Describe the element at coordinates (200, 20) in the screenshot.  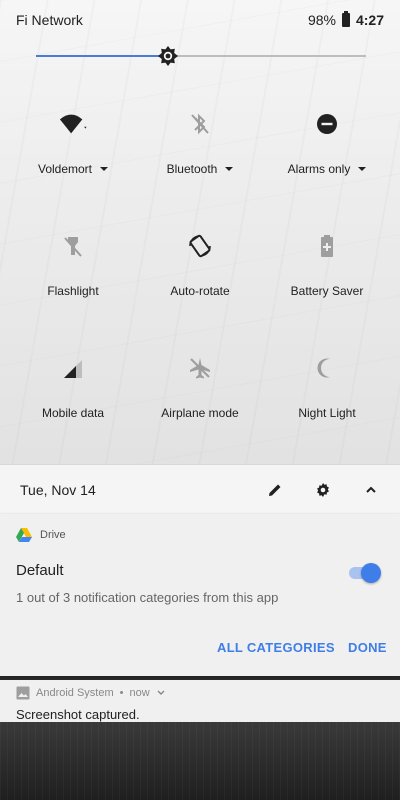
I see `status-bar: Fi Network 98% 4:27` at that location.